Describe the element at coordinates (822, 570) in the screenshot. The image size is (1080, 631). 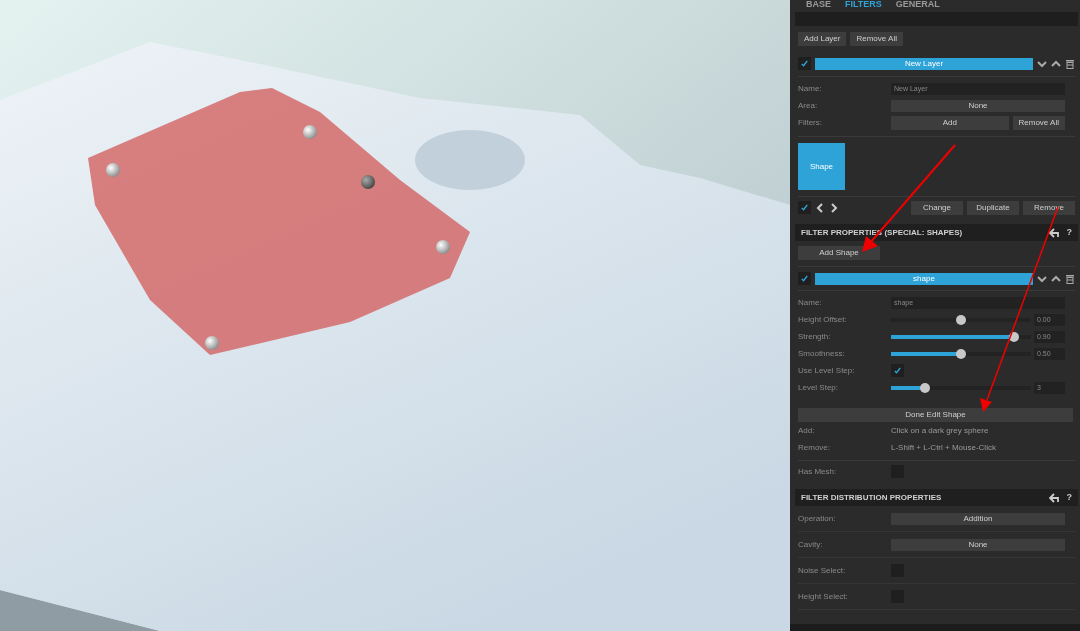
I see `field-label: Noise Select:` at that location.